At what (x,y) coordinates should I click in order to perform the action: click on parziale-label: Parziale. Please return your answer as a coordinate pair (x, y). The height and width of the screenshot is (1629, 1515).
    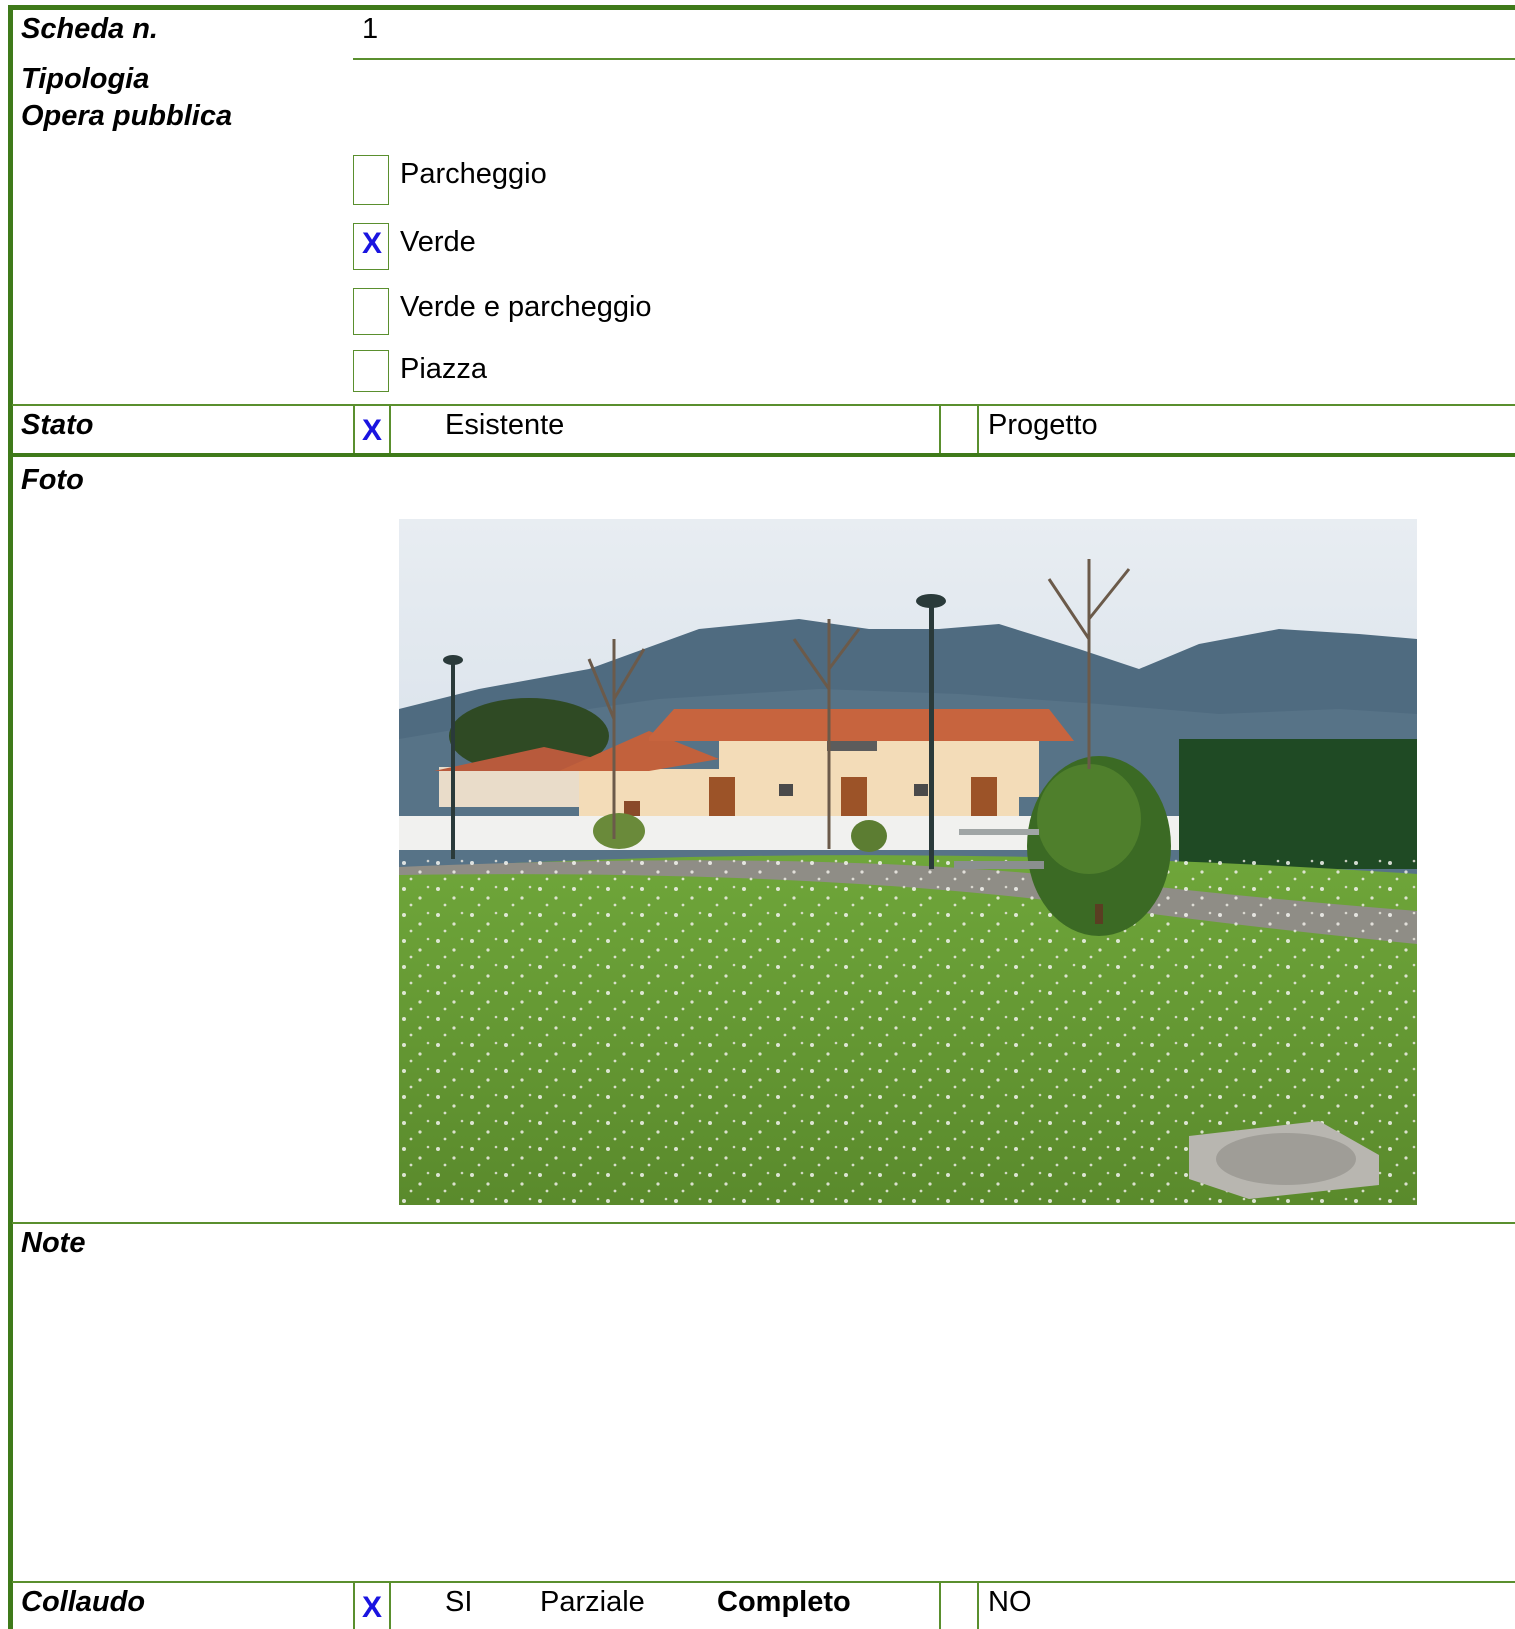
    Looking at the image, I should click on (592, 1602).